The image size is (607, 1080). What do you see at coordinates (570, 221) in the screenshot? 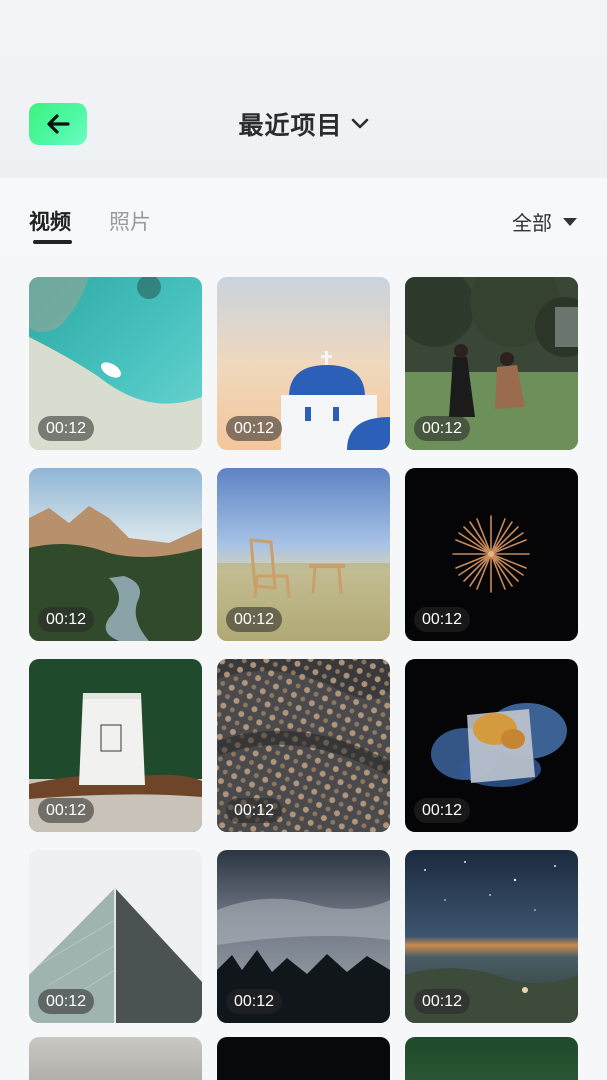
I see `caret-down-icon` at bounding box center [570, 221].